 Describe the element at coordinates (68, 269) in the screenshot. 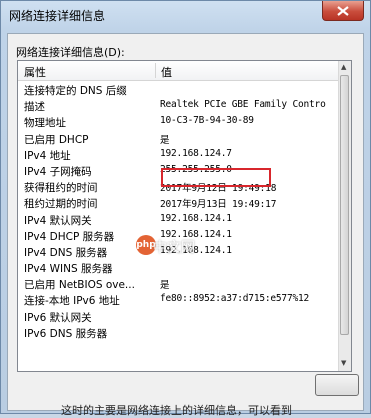

I see `row-property: IPv4 WINS 服务器` at that location.